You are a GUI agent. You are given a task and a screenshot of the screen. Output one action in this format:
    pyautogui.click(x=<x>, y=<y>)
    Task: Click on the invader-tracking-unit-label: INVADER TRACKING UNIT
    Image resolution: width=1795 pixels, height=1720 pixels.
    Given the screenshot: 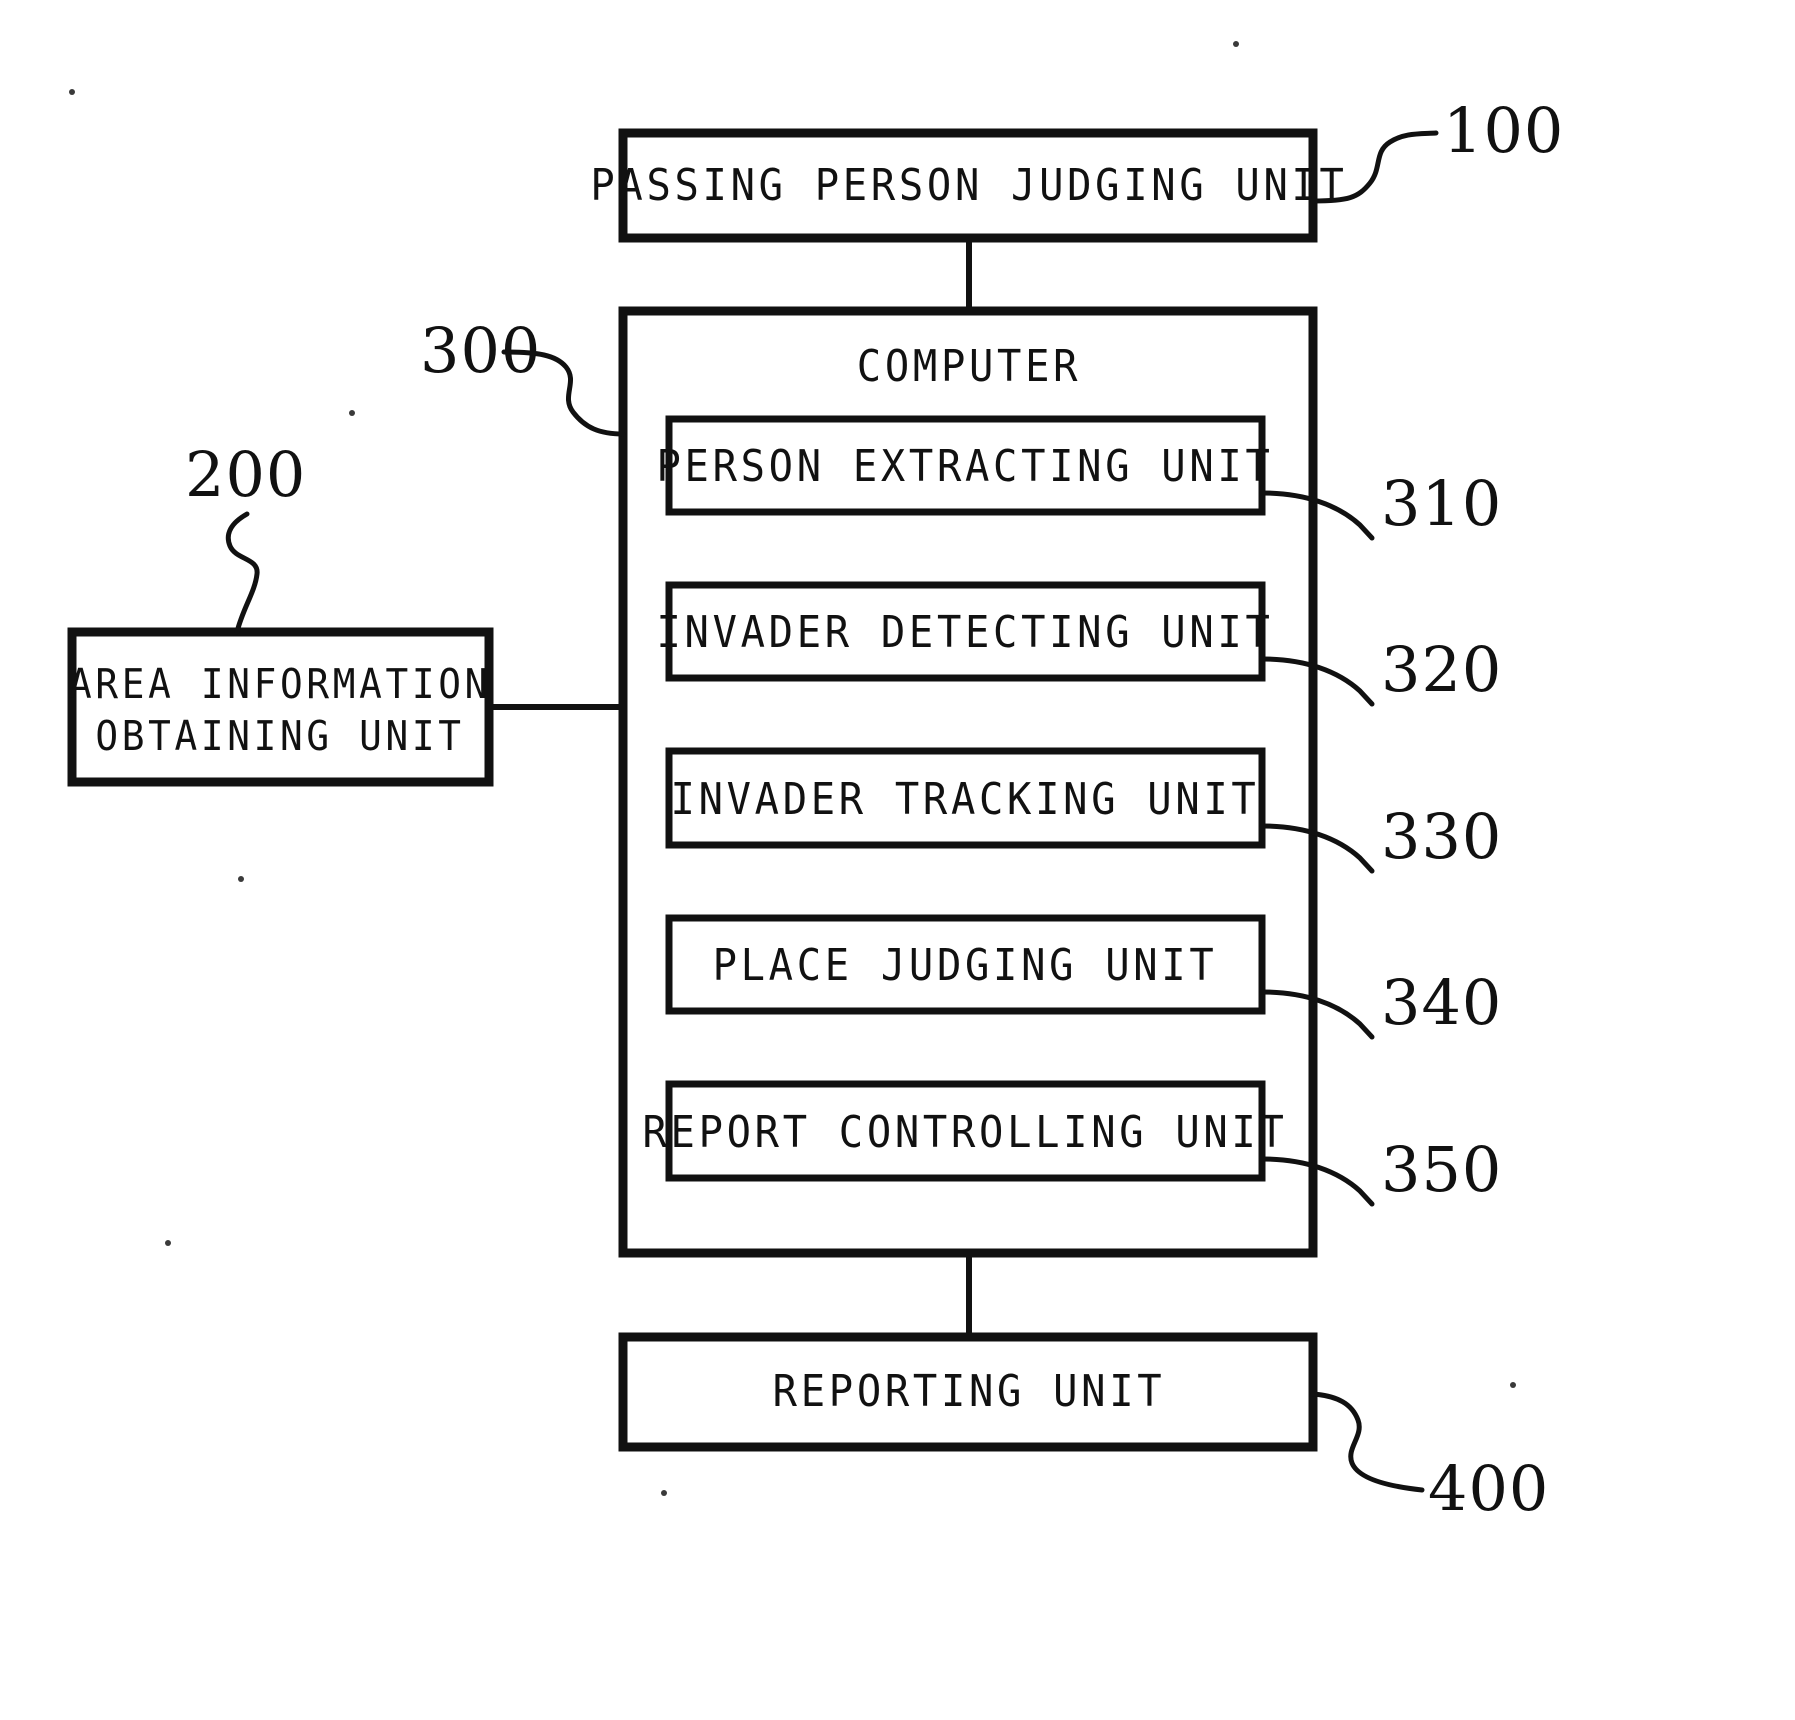 What is the action you would take?
    pyautogui.click(x=965, y=798)
    